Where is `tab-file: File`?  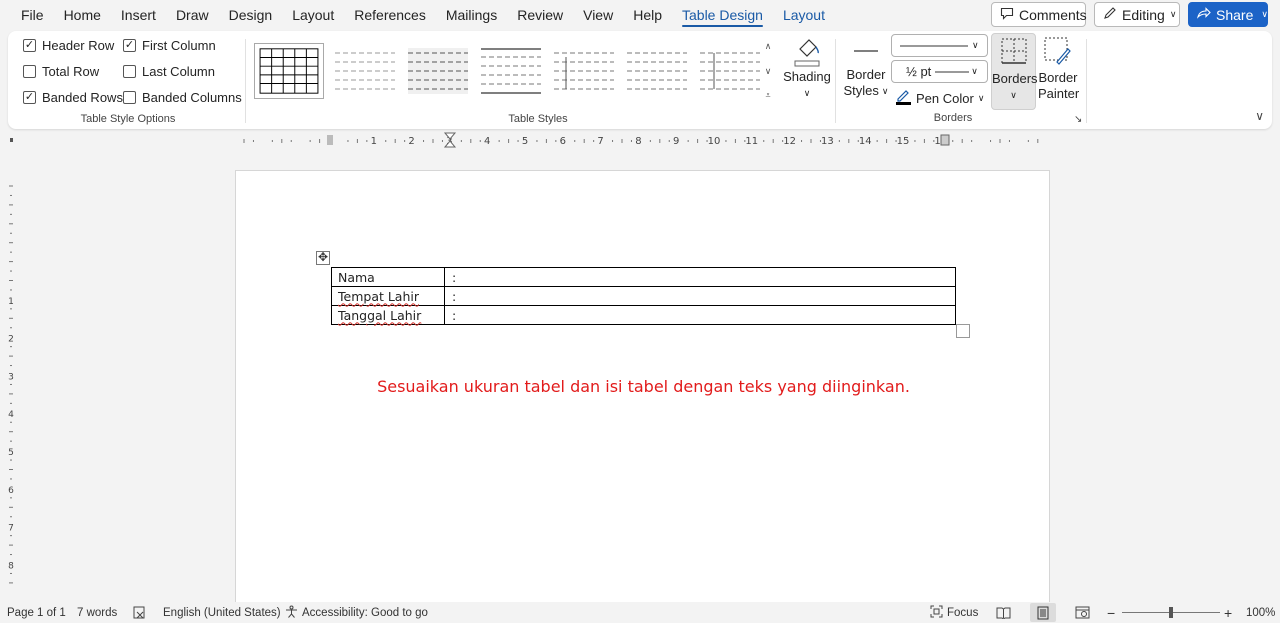
tab-file: File is located at coordinates (27, 15).